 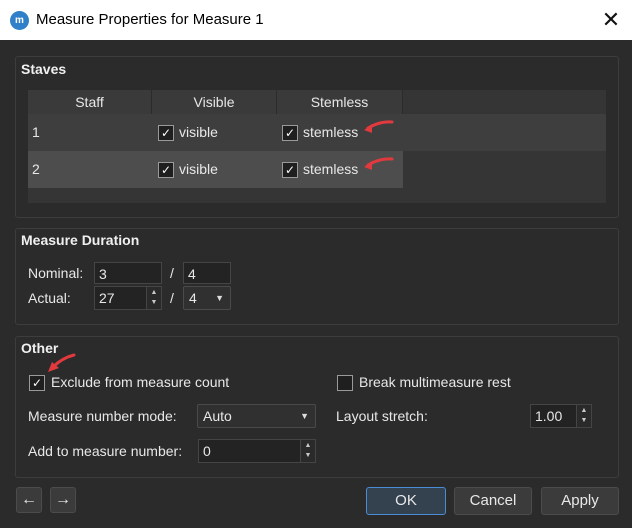 I want to click on close-button: ✕, so click(x=611, y=20).